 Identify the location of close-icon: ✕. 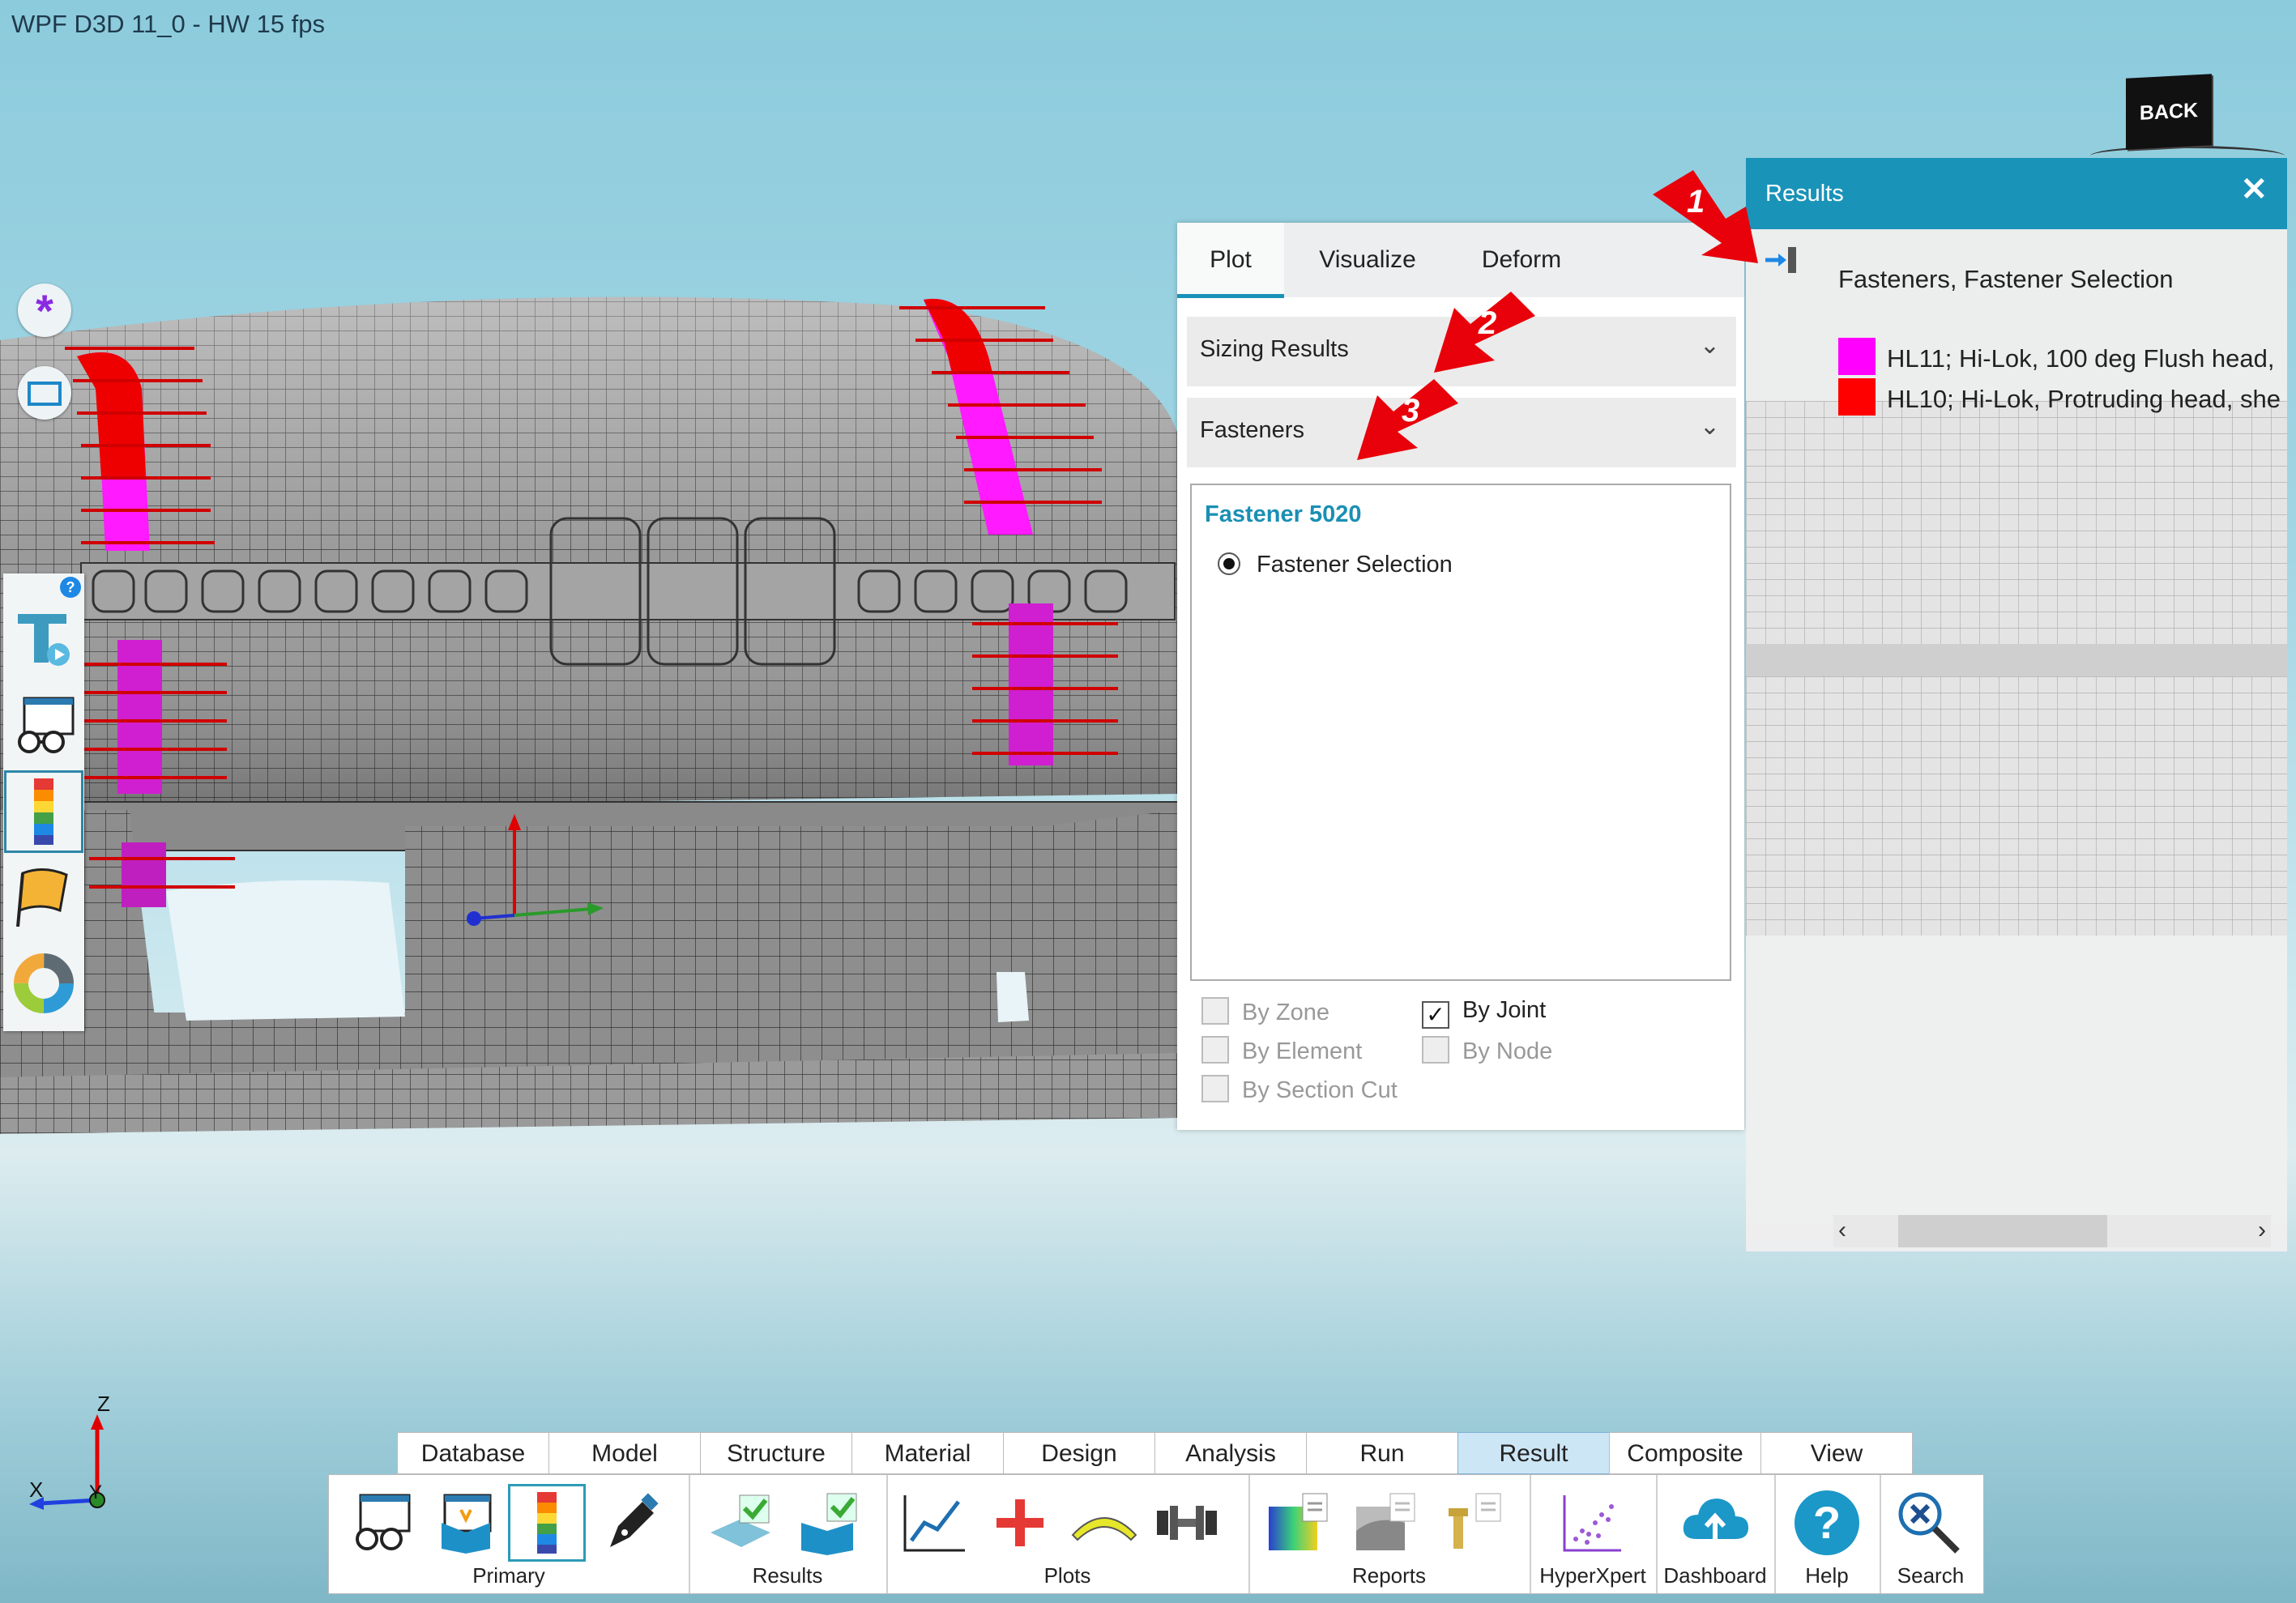
(2254, 189).